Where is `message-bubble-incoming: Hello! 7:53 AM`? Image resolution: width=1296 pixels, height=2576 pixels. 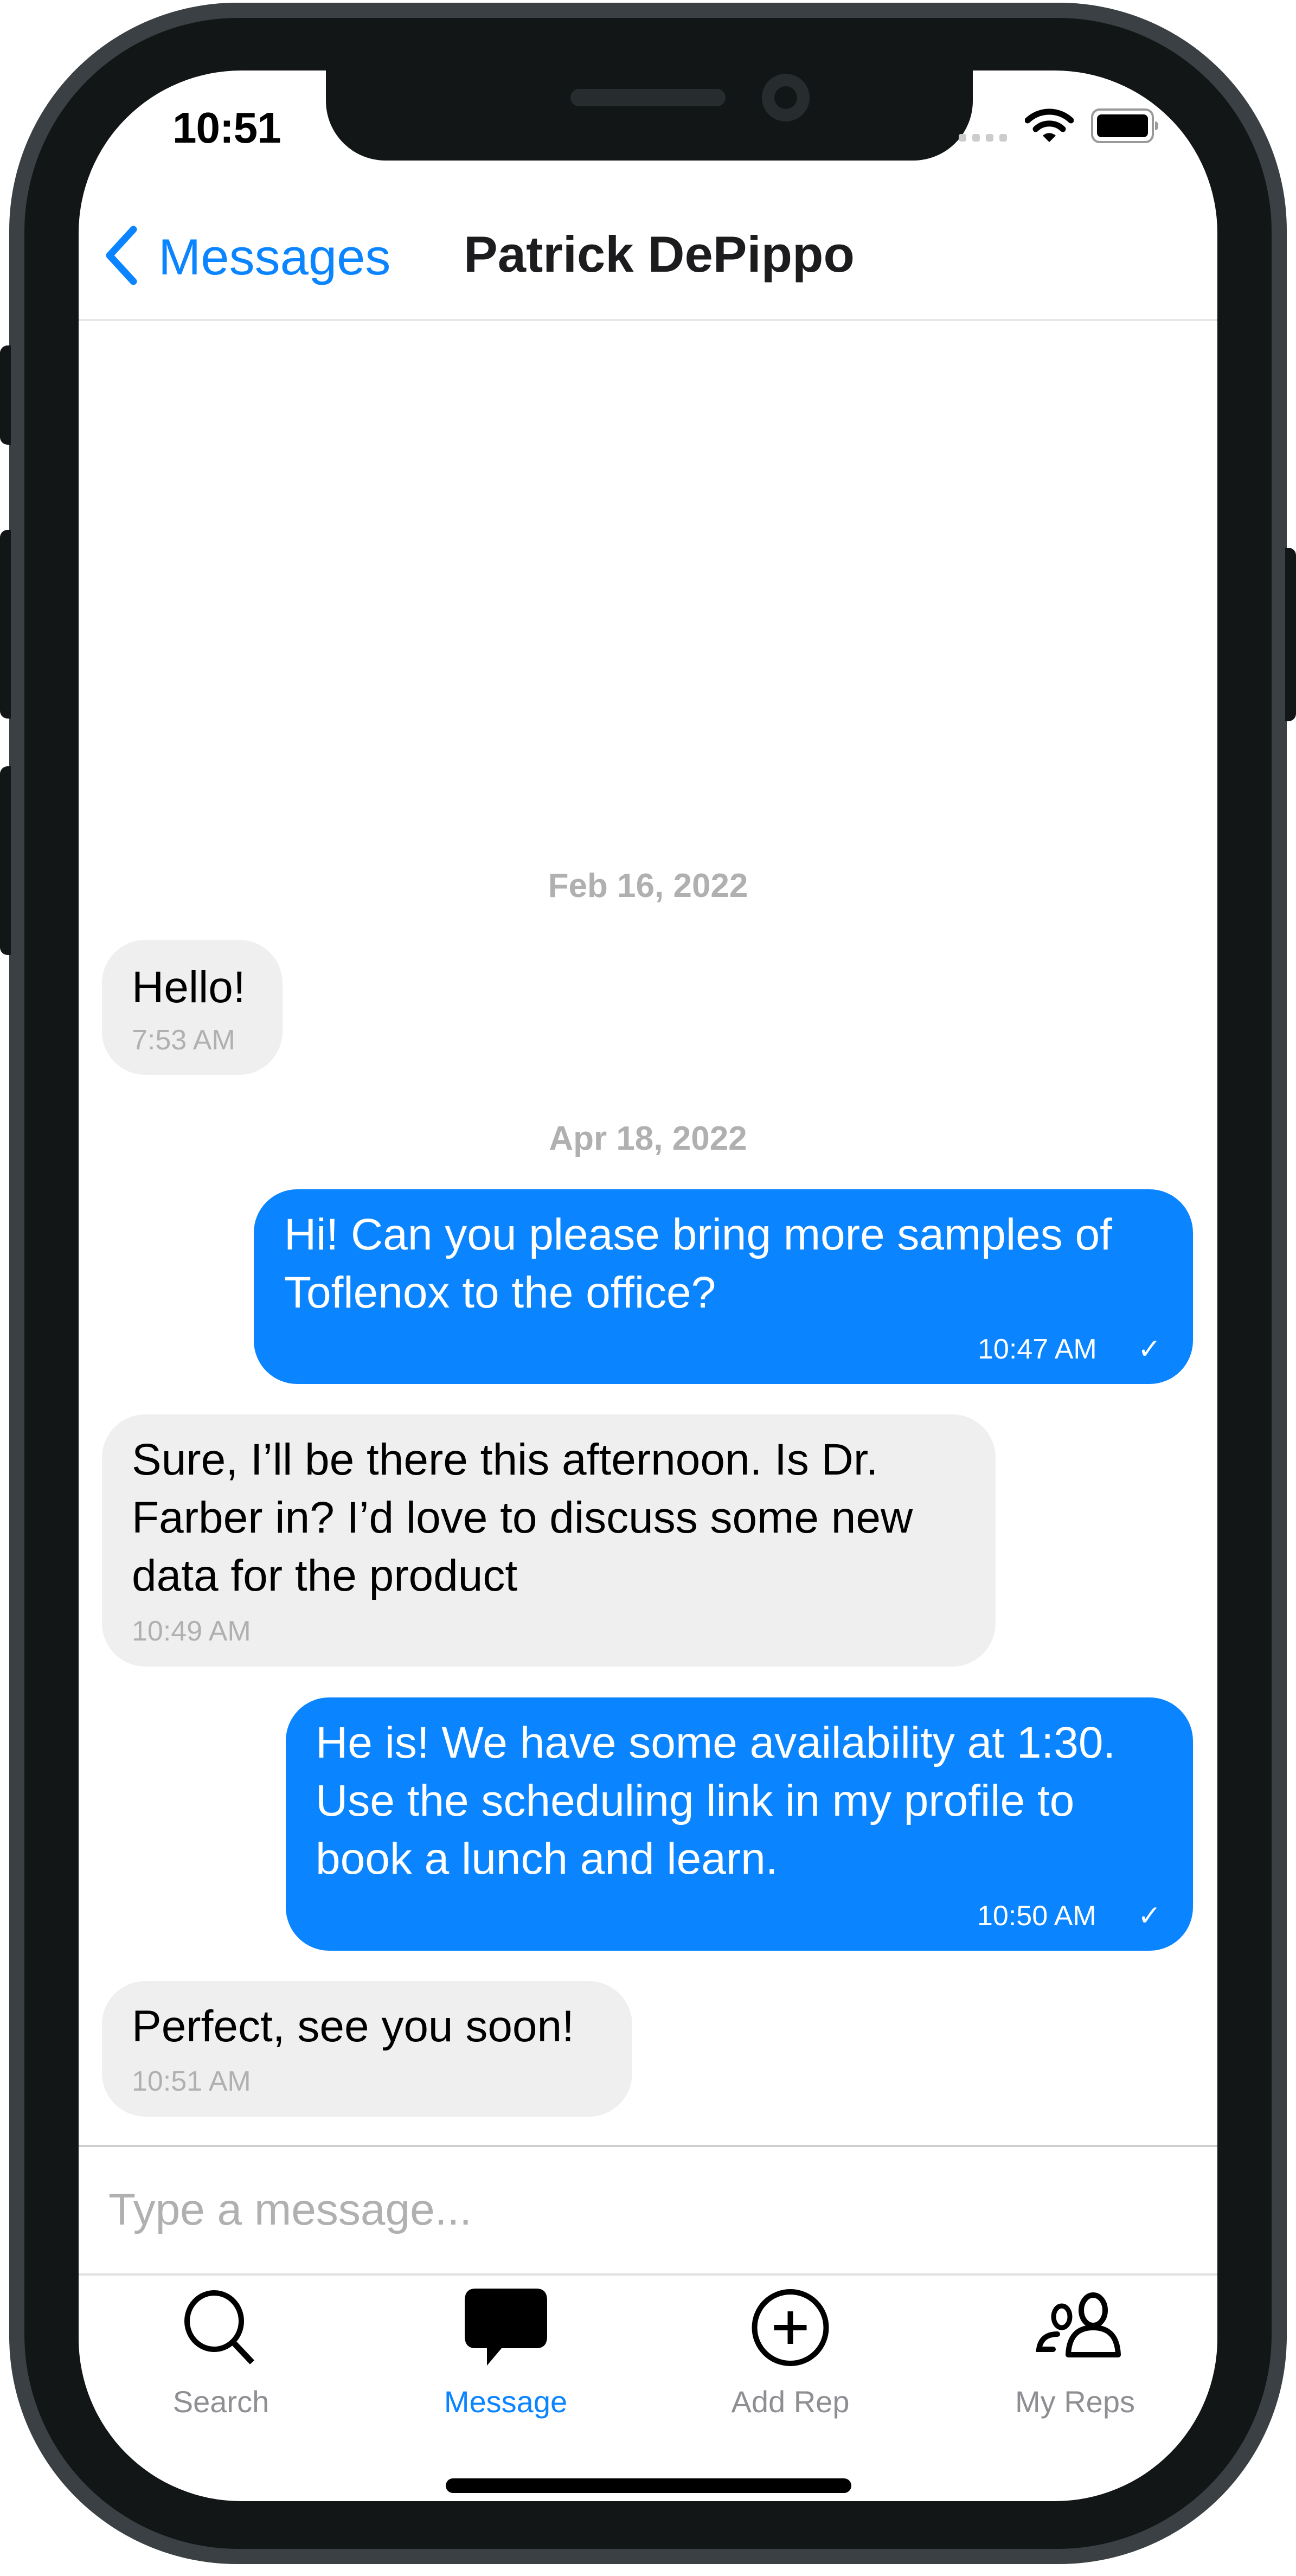 message-bubble-incoming: Hello! 7:53 AM is located at coordinates (192, 1007).